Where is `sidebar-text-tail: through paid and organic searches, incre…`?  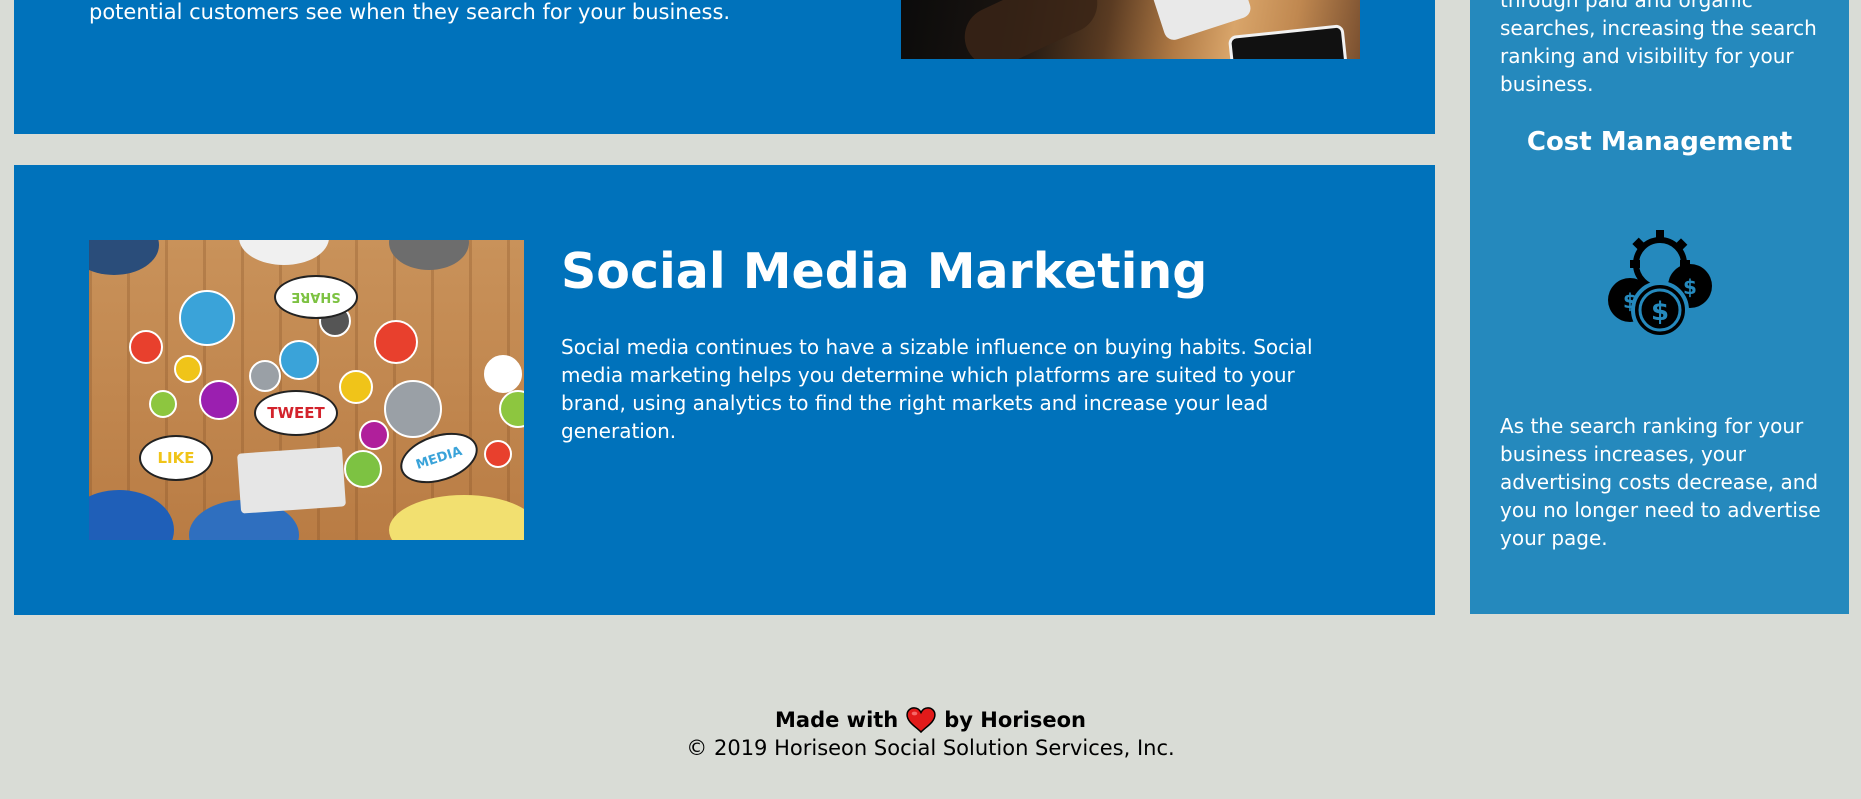 sidebar-text-tail: through paid and organic searches, incre… is located at coordinates (1658, 48).